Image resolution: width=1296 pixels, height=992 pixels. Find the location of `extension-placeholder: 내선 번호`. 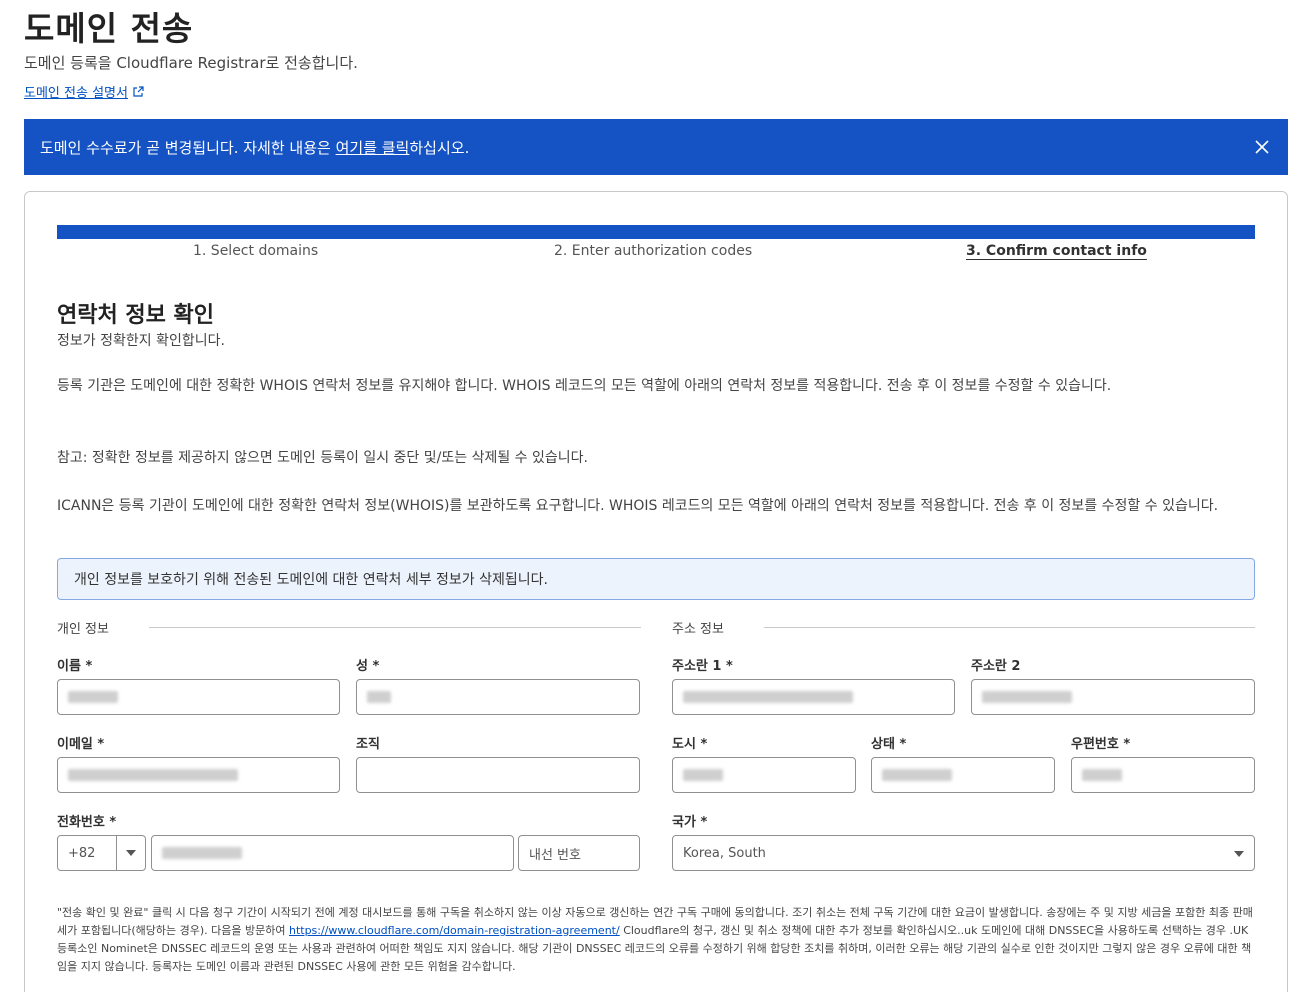

extension-placeholder: 내선 번호 is located at coordinates (555, 855).